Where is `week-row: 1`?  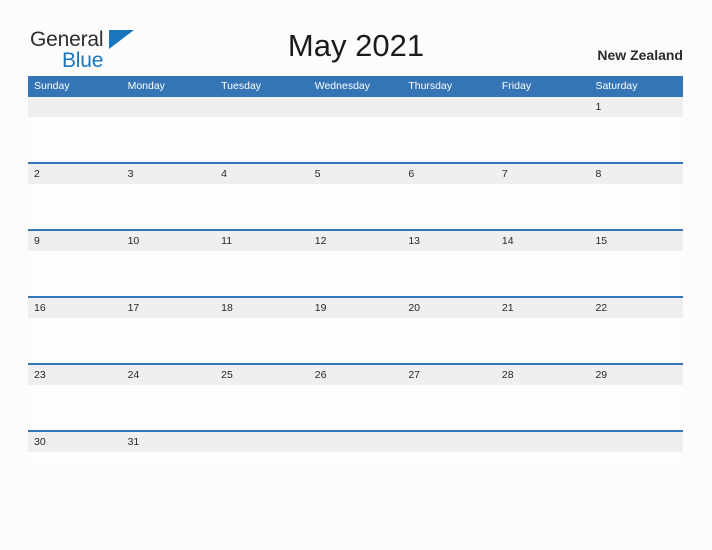 week-row: 1 is located at coordinates (355, 129).